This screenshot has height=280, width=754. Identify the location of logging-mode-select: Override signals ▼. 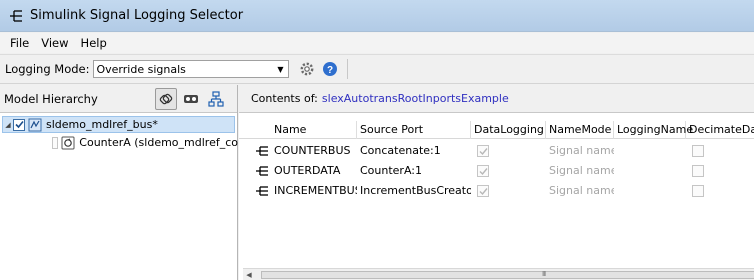
(190, 69).